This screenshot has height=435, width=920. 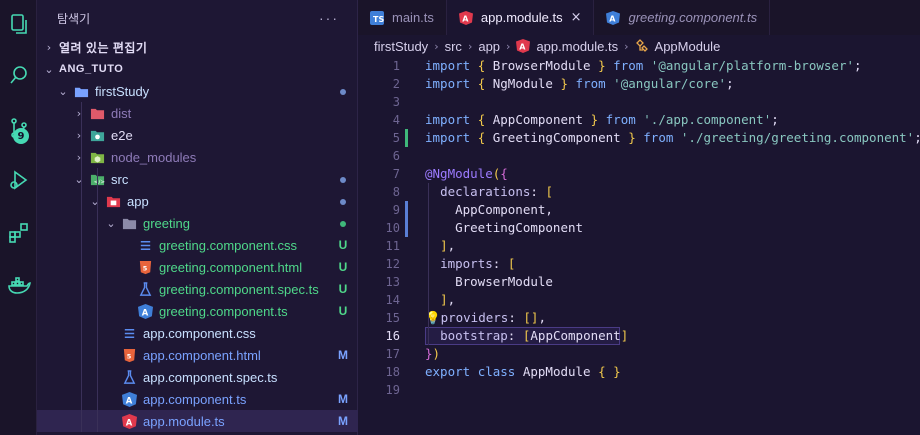 I want to click on folder-node-icon, so click(x=97, y=157).